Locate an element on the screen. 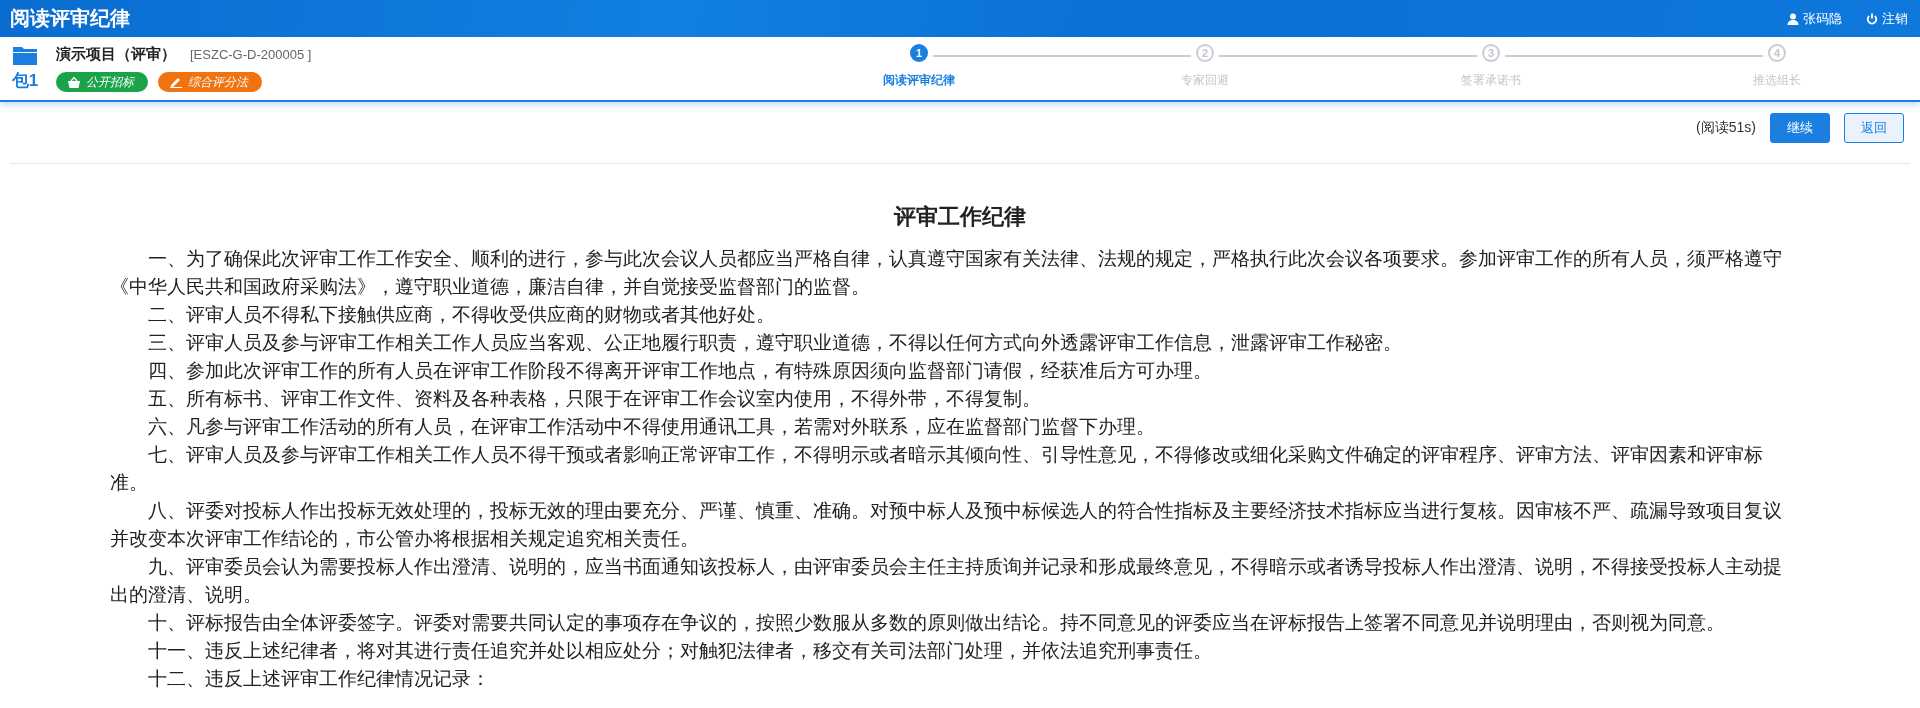 The height and width of the screenshot is (708, 1920). step-label: 签署承诺书 is located at coordinates (1491, 80).